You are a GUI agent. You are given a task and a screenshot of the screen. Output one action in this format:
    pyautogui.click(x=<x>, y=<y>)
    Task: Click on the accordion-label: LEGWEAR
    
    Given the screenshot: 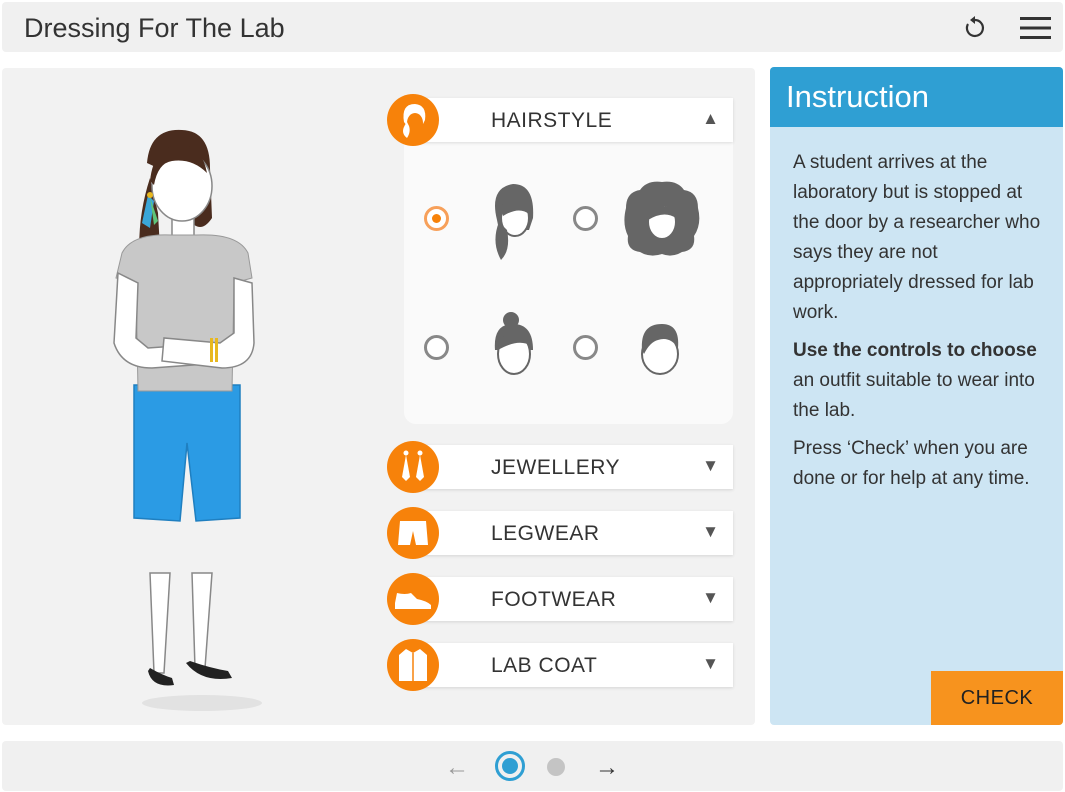 What is the action you would take?
    pyautogui.click(x=545, y=533)
    